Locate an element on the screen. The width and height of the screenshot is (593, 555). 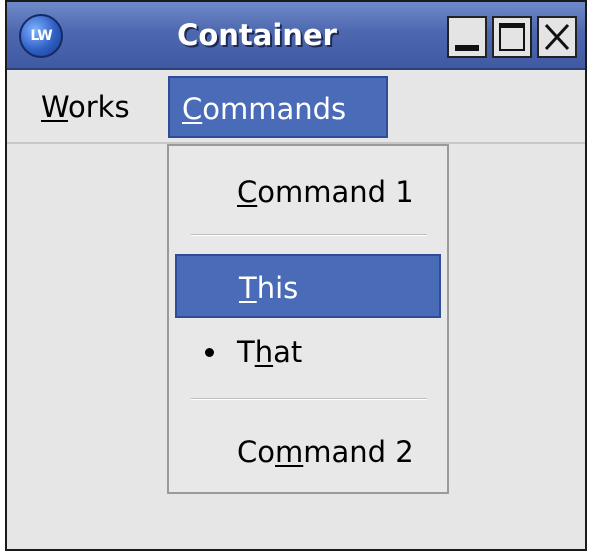
close-button is located at coordinates (557, 37).